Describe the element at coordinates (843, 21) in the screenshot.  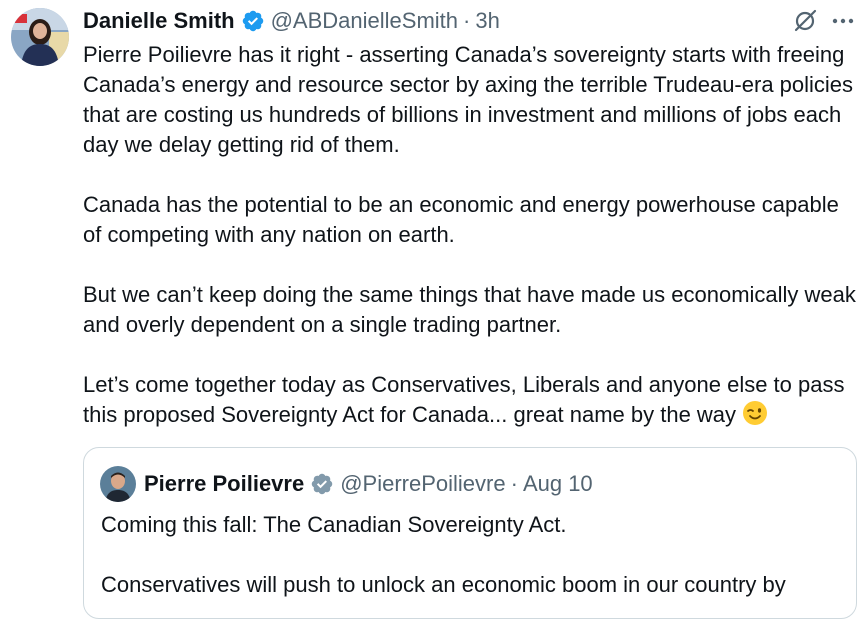
I see `more-icon` at that location.